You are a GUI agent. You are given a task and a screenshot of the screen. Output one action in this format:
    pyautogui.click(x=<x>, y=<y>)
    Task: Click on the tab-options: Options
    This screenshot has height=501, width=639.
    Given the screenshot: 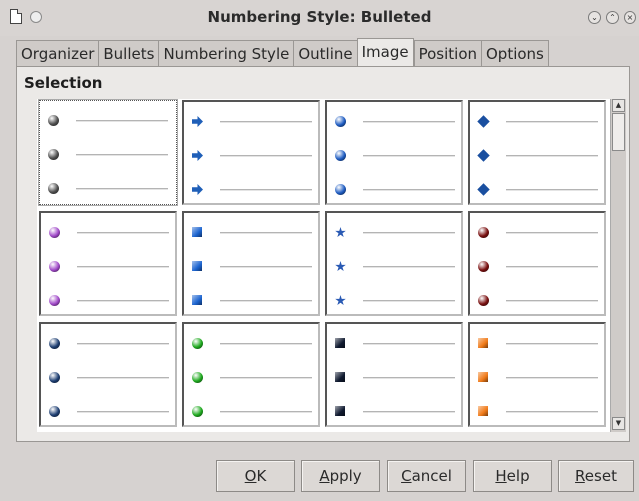 What is the action you would take?
    pyautogui.click(x=515, y=54)
    